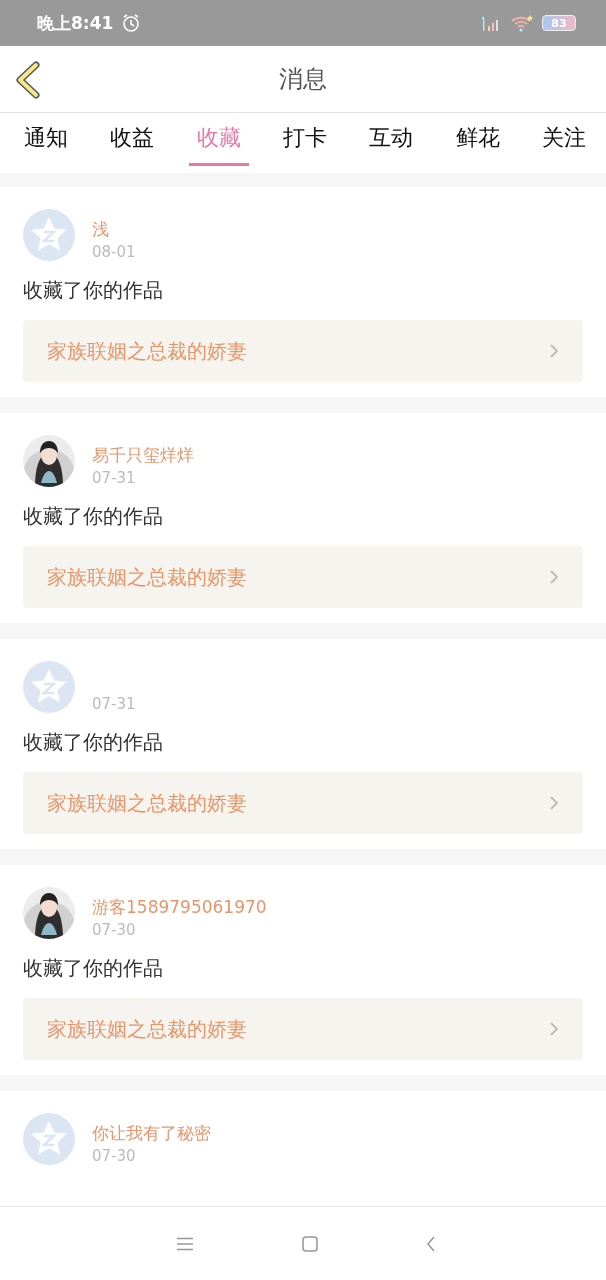 The width and height of the screenshot is (606, 1280). What do you see at coordinates (179, 907) in the screenshot?
I see `user-name: 游客1589795061970` at bounding box center [179, 907].